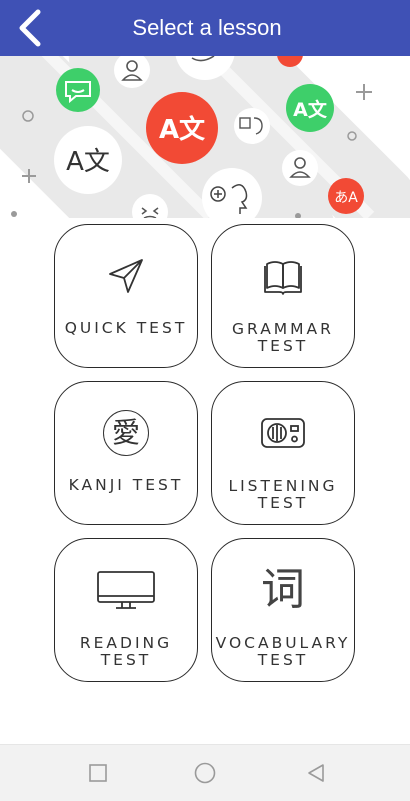 The width and height of the screenshot is (410, 801). What do you see at coordinates (126, 328) in the screenshot?
I see `quick-test-label: QUICK TEST` at bounding box center [126, 328].